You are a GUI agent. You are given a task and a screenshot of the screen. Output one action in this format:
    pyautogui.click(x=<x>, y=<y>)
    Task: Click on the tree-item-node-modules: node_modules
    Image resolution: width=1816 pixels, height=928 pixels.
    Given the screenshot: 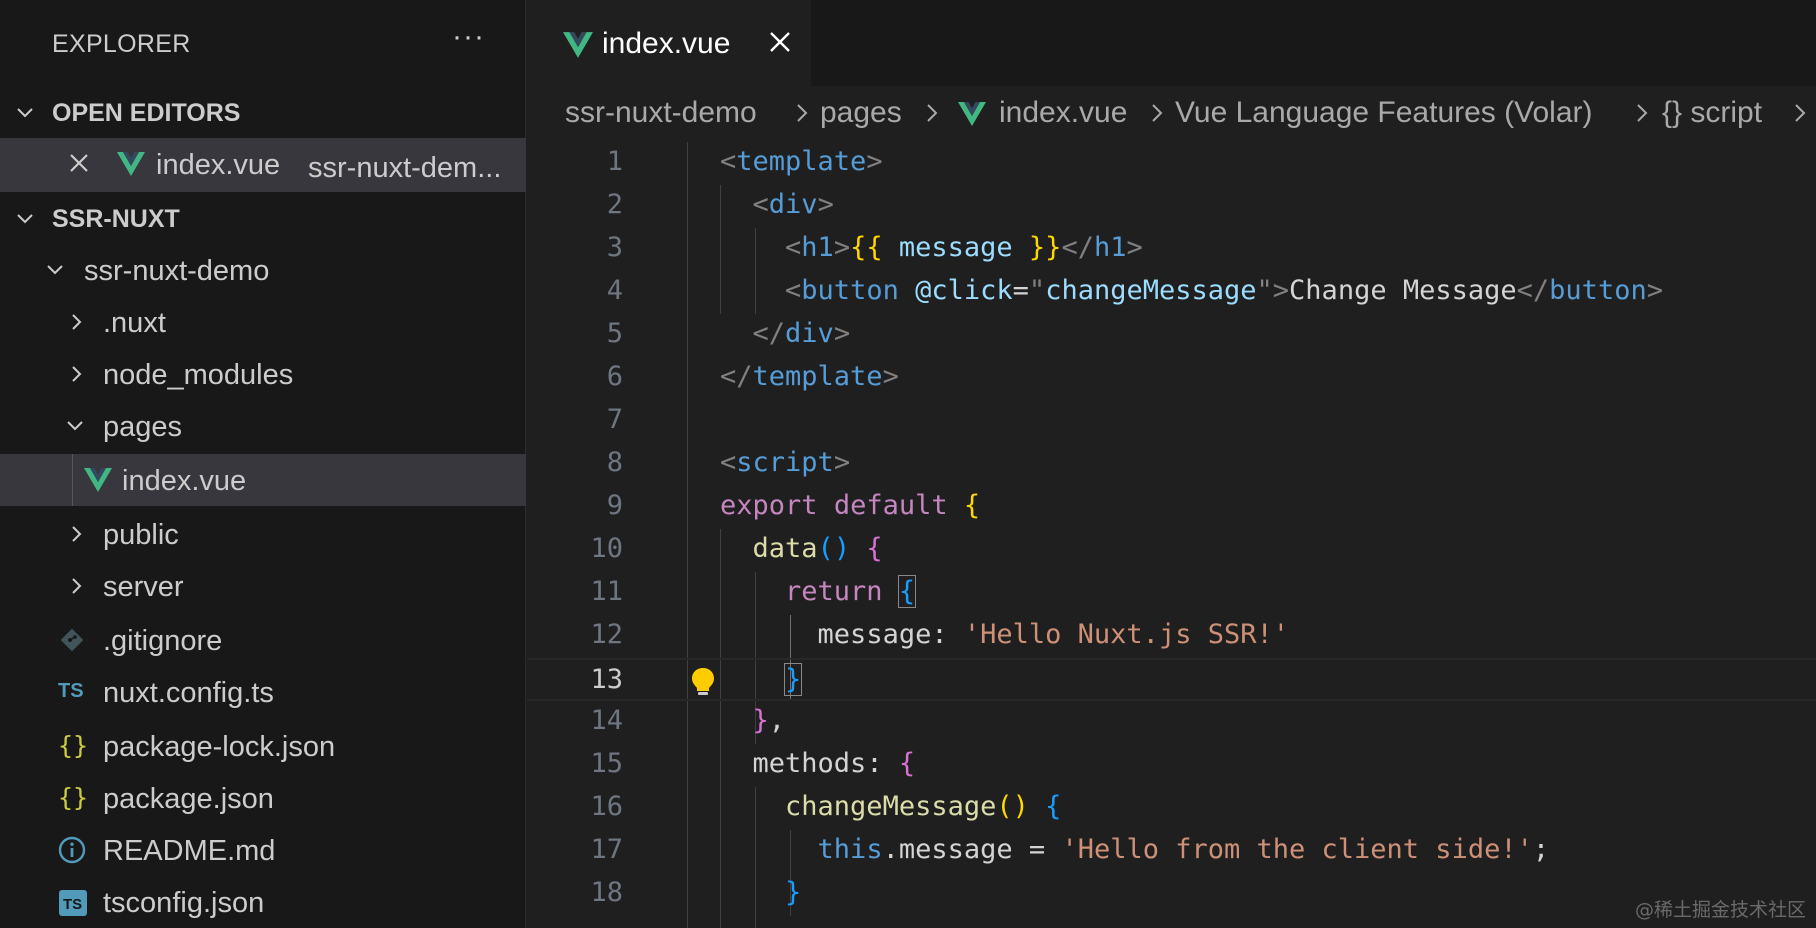 What is the action you would take?
    pyautogui.click(x=263, y=374)
    